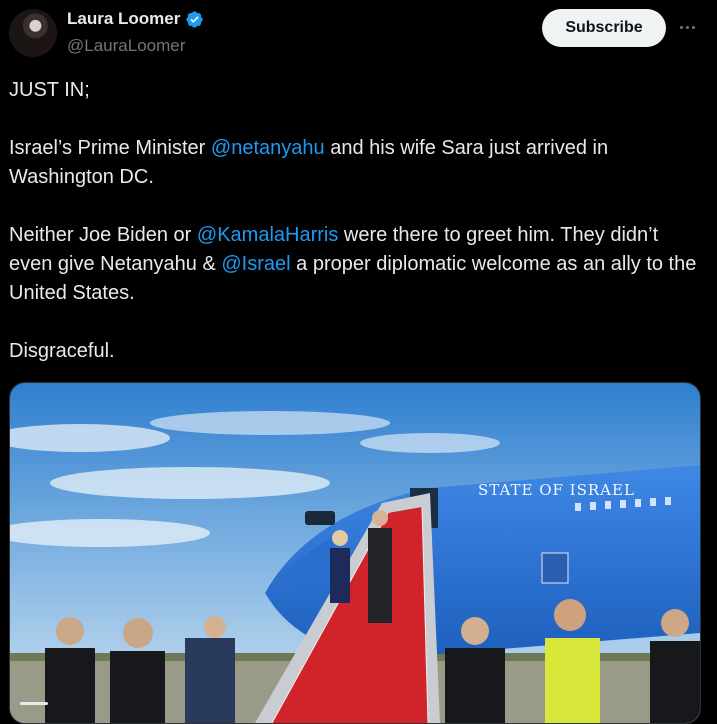  What do you see at coordinates (110, 148) in the screenshot?
I see `text-segment: Israel’s Prime Minister` at bounding box center [110, 148].